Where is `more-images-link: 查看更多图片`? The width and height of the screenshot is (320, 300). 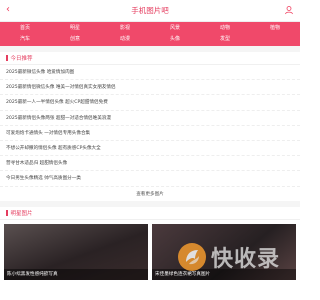 more-images-link: 查看更多图片 is located at coordinates (150, 194).